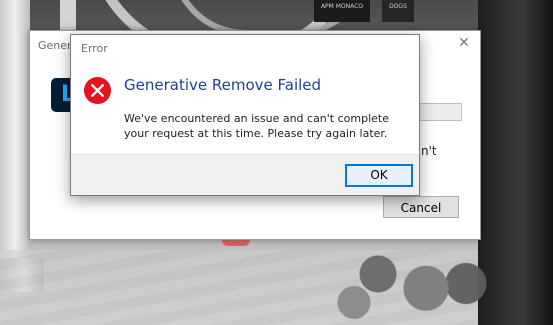 Image resolution: width=553 pixels, height=325 pixels. I want to click on photo-column, so click(15, 145).